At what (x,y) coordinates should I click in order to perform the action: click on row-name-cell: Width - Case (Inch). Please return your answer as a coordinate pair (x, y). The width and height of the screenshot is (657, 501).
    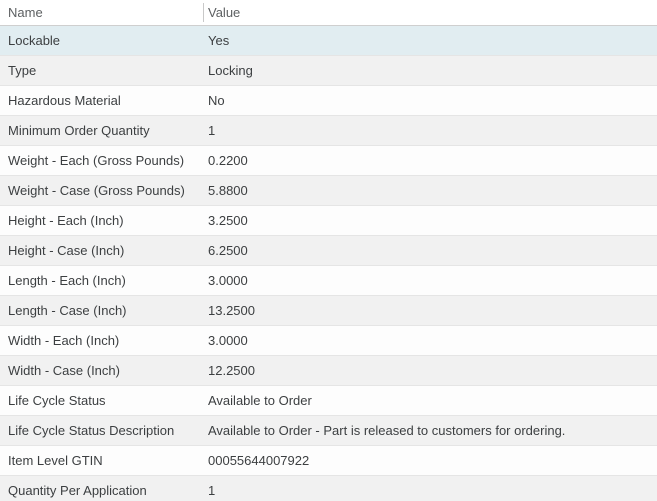
    Looking at the image, I should click on (64, 370).